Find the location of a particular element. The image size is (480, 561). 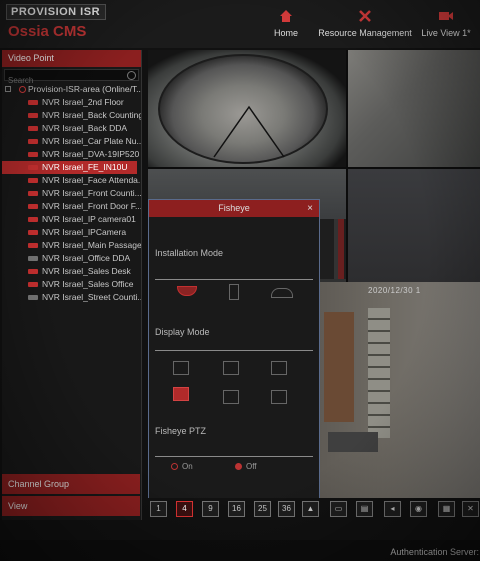

collapse-icon is located at coordinates (8, 89).